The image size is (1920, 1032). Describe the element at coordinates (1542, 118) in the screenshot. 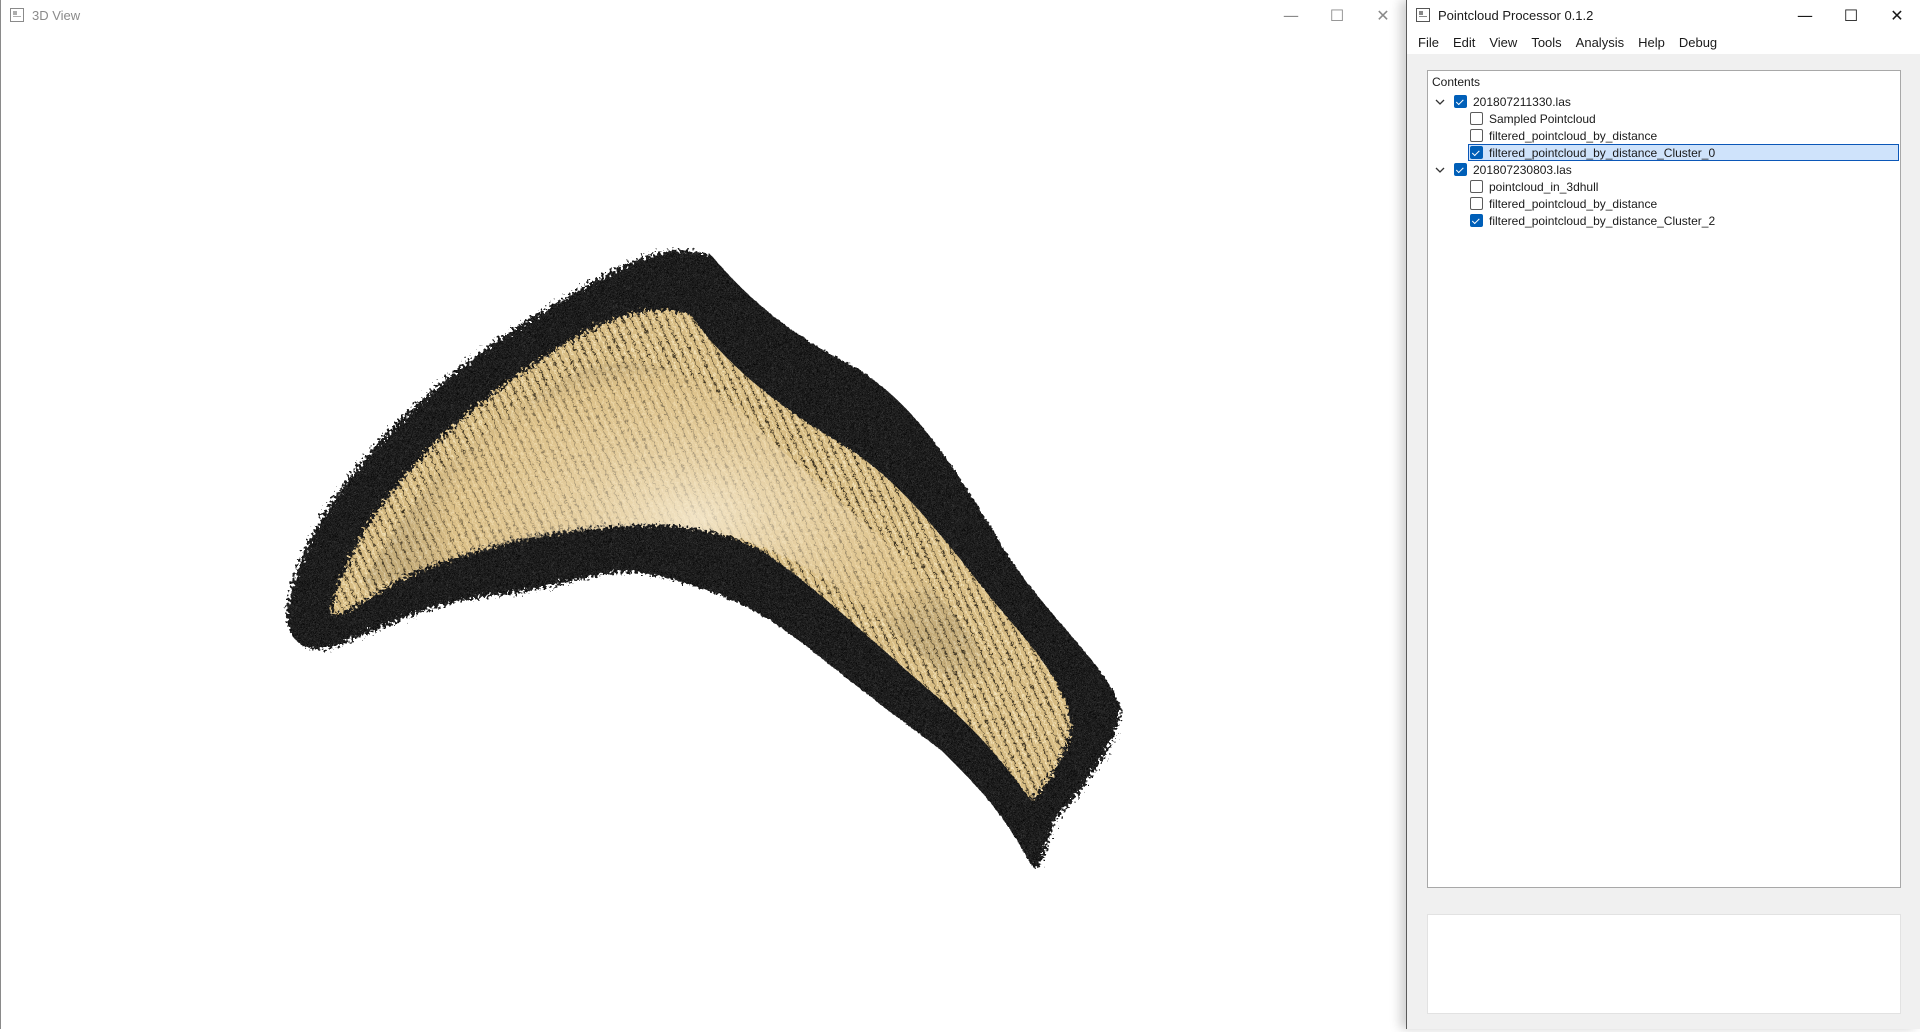

I see `tree-item-label: Sampled Pointcloud` at that location.